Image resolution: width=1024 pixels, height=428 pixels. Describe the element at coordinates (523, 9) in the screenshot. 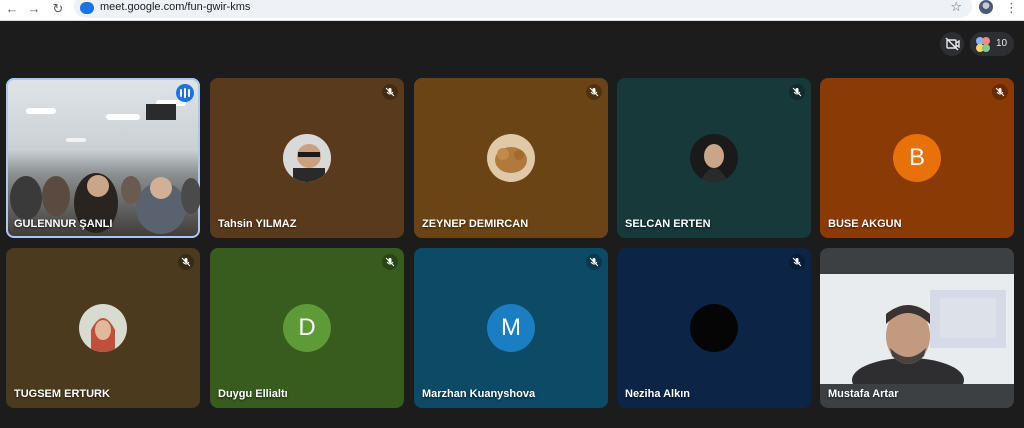

I see `address-bar: meet.google.com/fun-gwir-kms ☆` at that location.